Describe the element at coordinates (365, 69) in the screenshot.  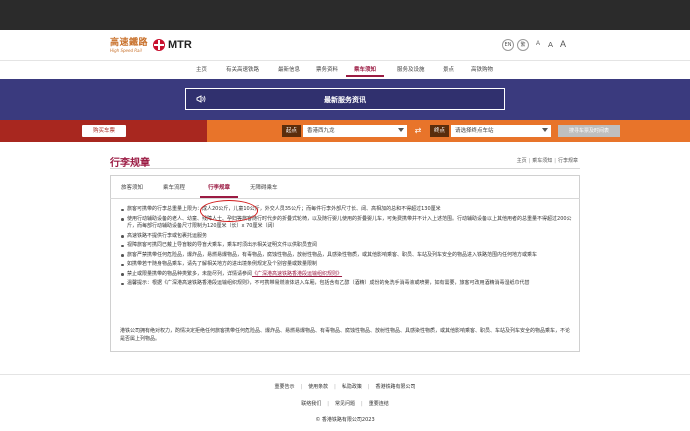
I see `nav-item-travel-info: 乘车须知` at that location.